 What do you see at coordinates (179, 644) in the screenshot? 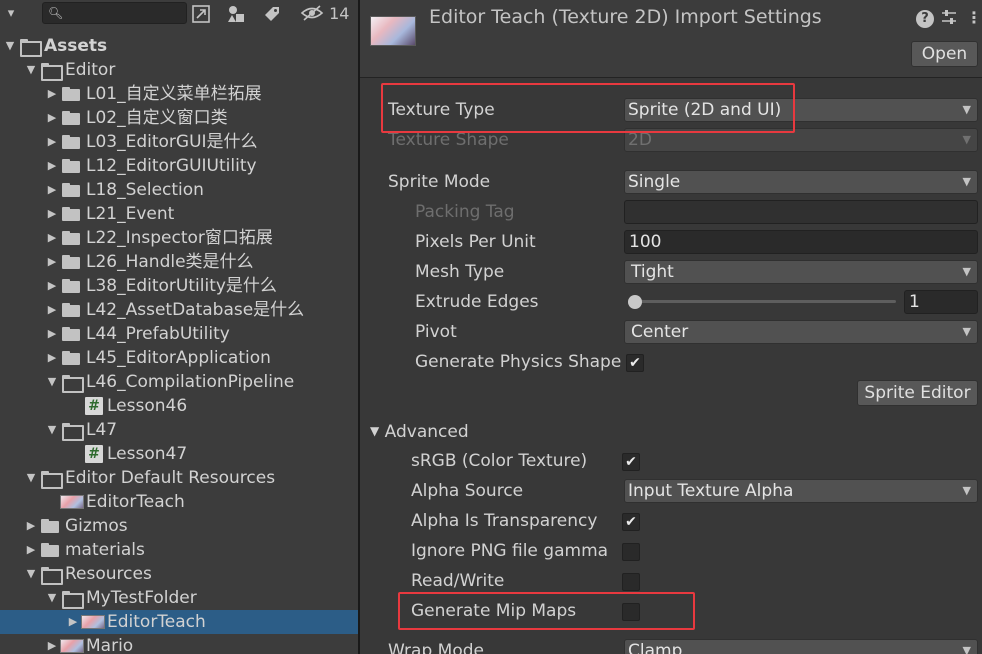
I see `tree-asset-item: ▶ Mario` at bounding box center [179, 644].